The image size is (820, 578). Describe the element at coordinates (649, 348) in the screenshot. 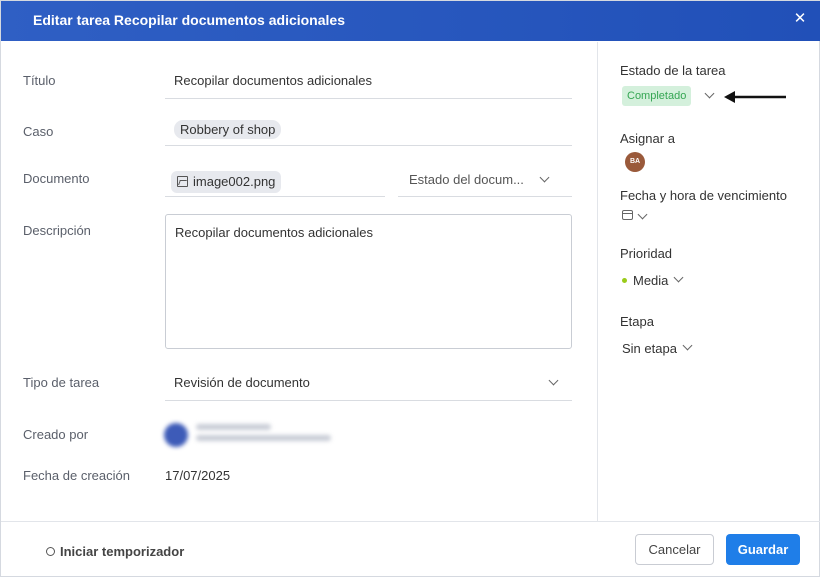

I see `stage-select: Sin etapa` at that location.